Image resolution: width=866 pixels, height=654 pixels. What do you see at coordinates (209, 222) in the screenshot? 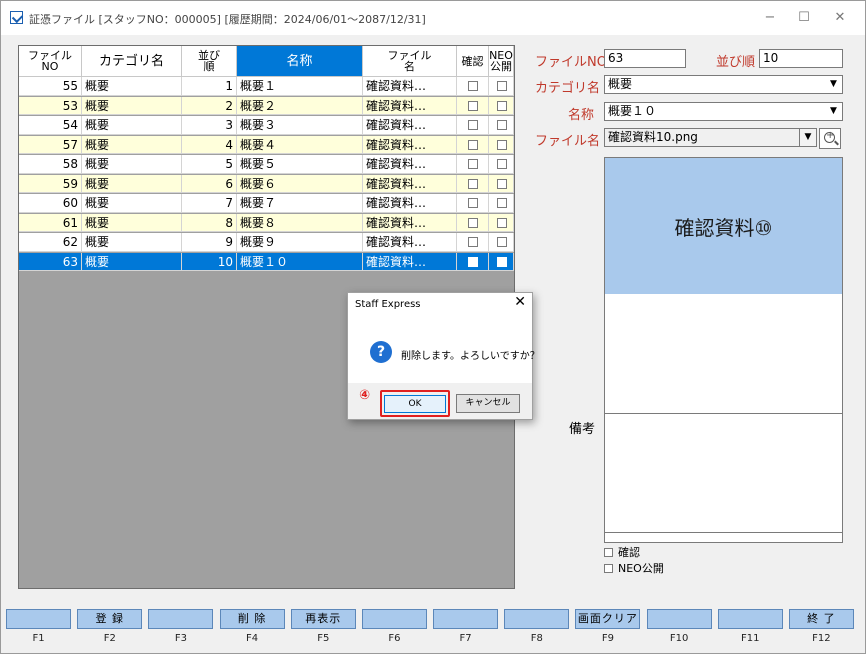
I see `cell-order: 8` at bounding box center [209, 222].